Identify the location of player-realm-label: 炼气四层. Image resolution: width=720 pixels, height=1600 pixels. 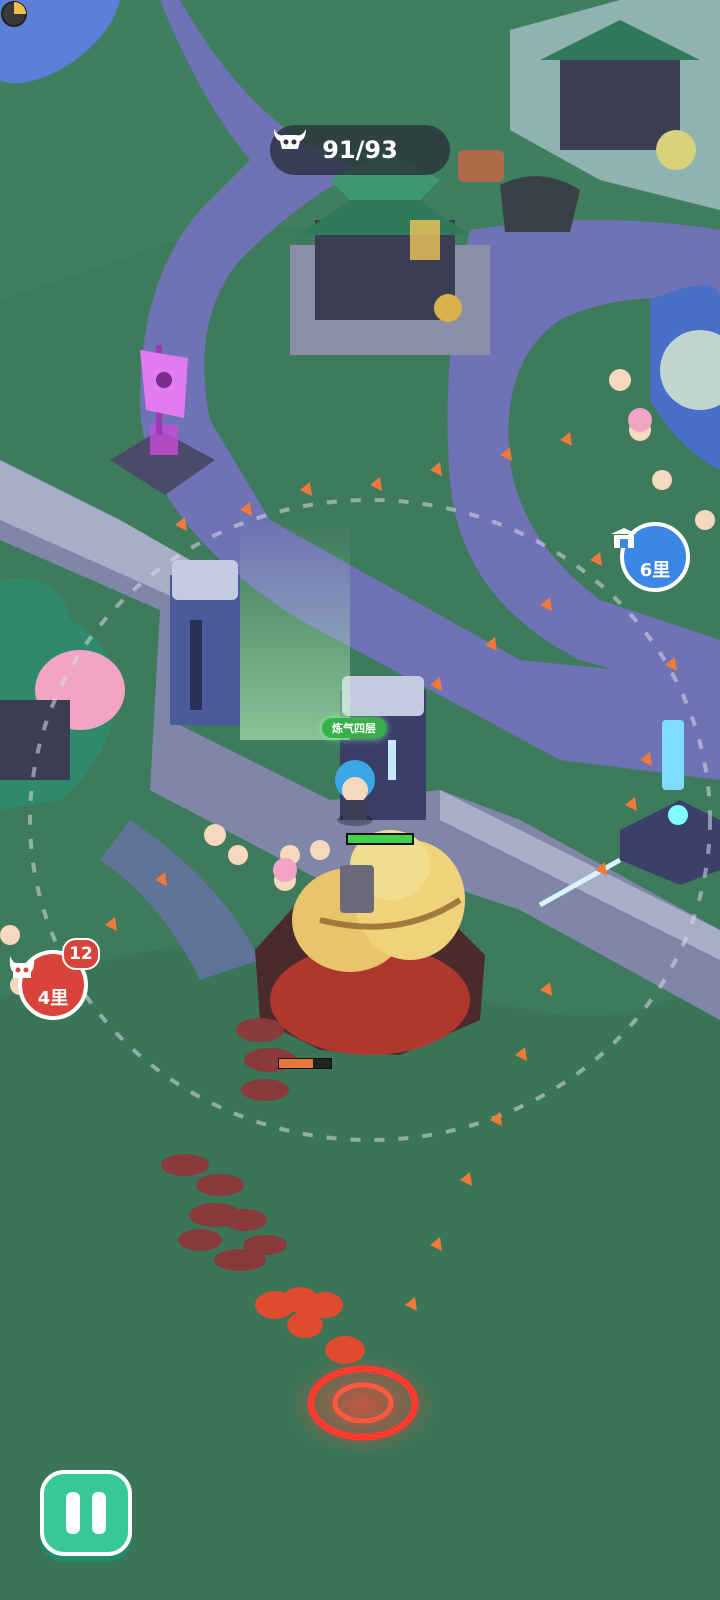
(354, 728).